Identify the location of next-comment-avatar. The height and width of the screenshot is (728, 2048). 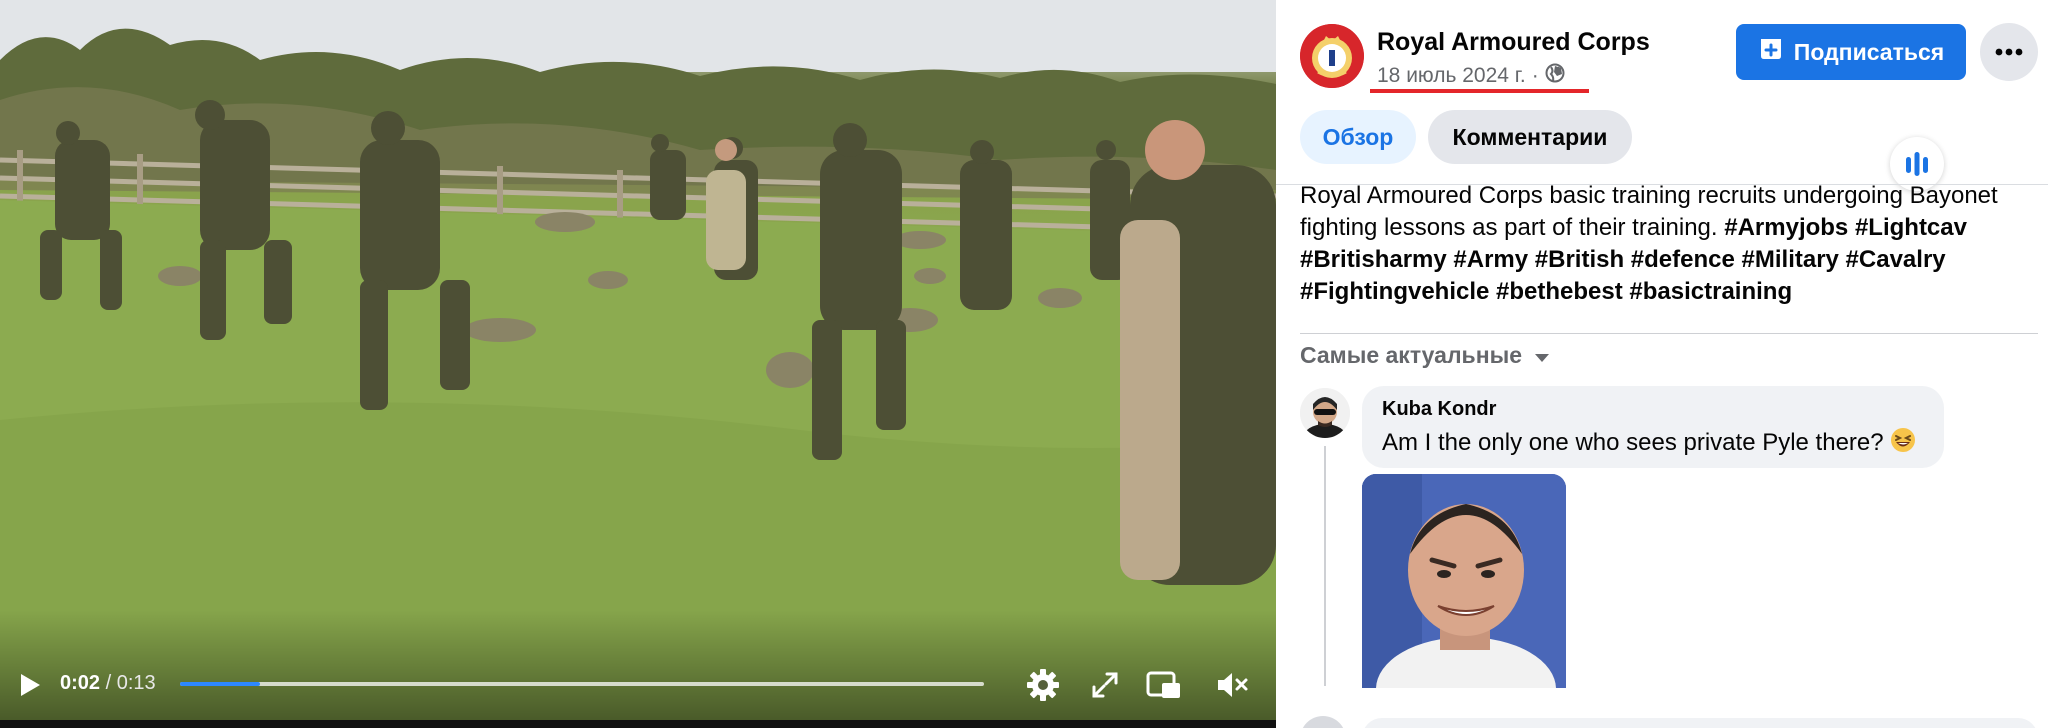
(1323, 722).